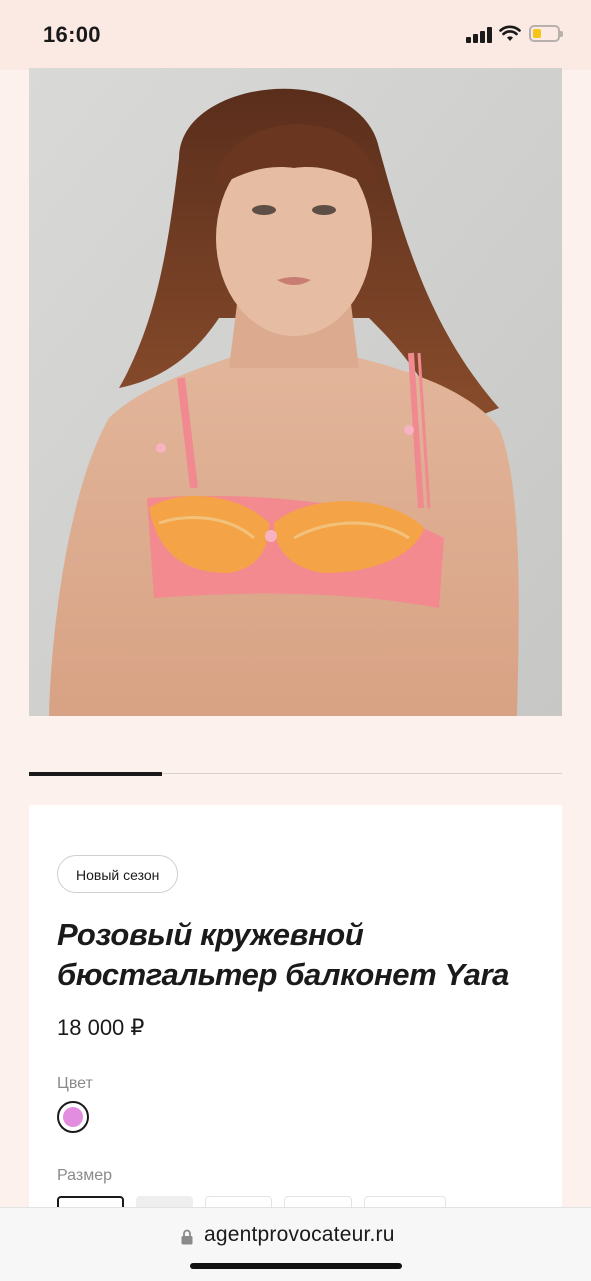 The width and height of the screenshot is (591, 1281). I want to click on browser-url-bar: agentprovocateur.ru, so click(295, 1244).